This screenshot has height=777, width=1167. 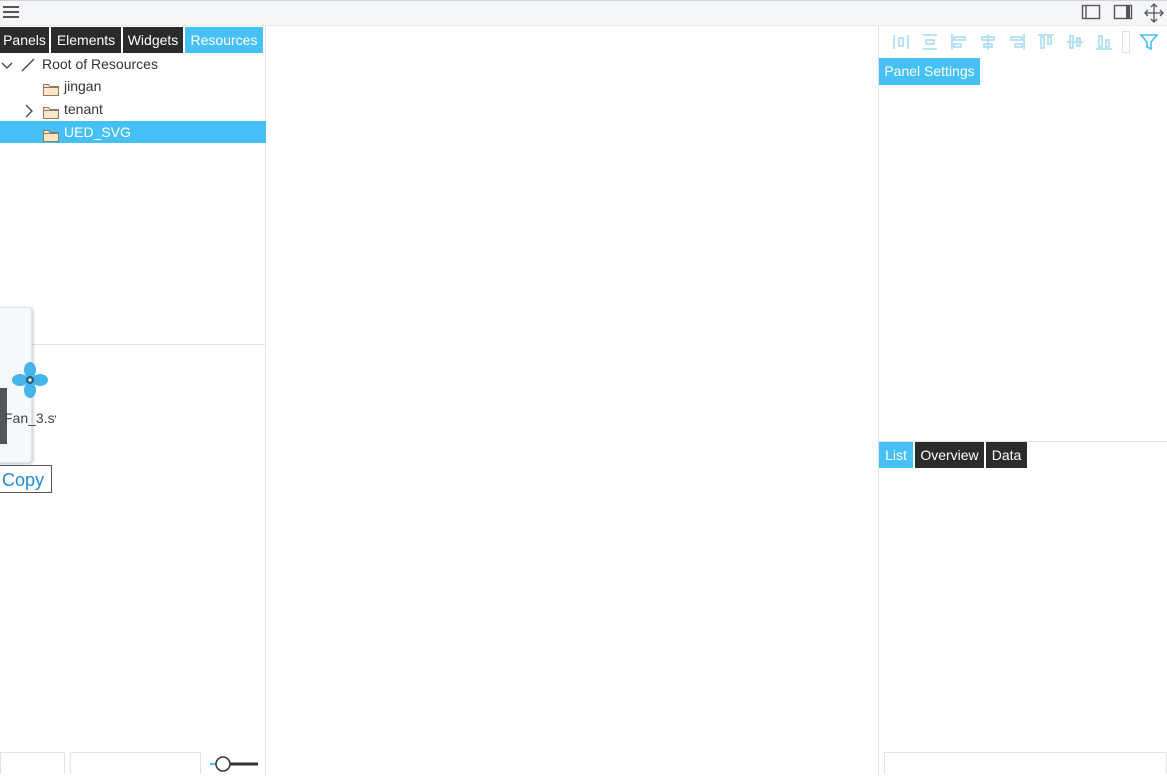 I want to click on toolbar-separator, so click(x=1126, y=42).